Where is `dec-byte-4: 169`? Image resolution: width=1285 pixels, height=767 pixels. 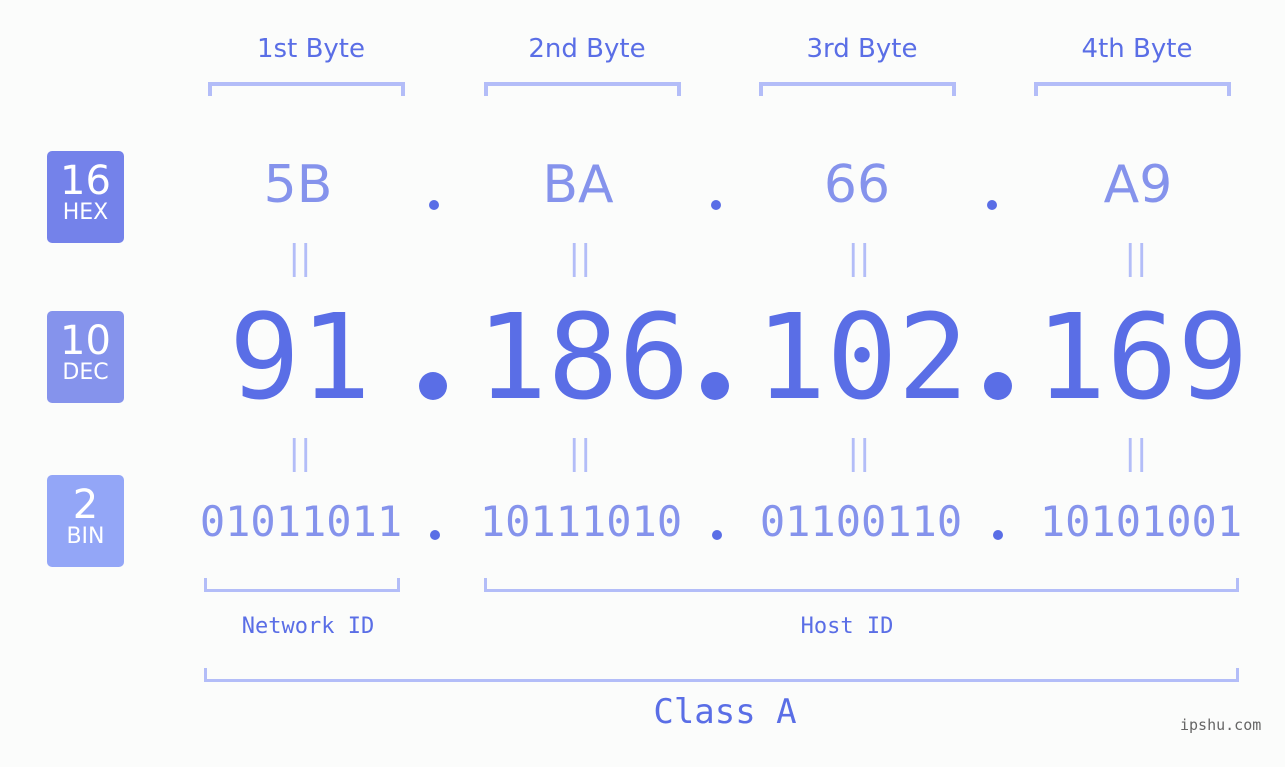 dec-byte-4: 169 is located at coordinates (1142, 357).